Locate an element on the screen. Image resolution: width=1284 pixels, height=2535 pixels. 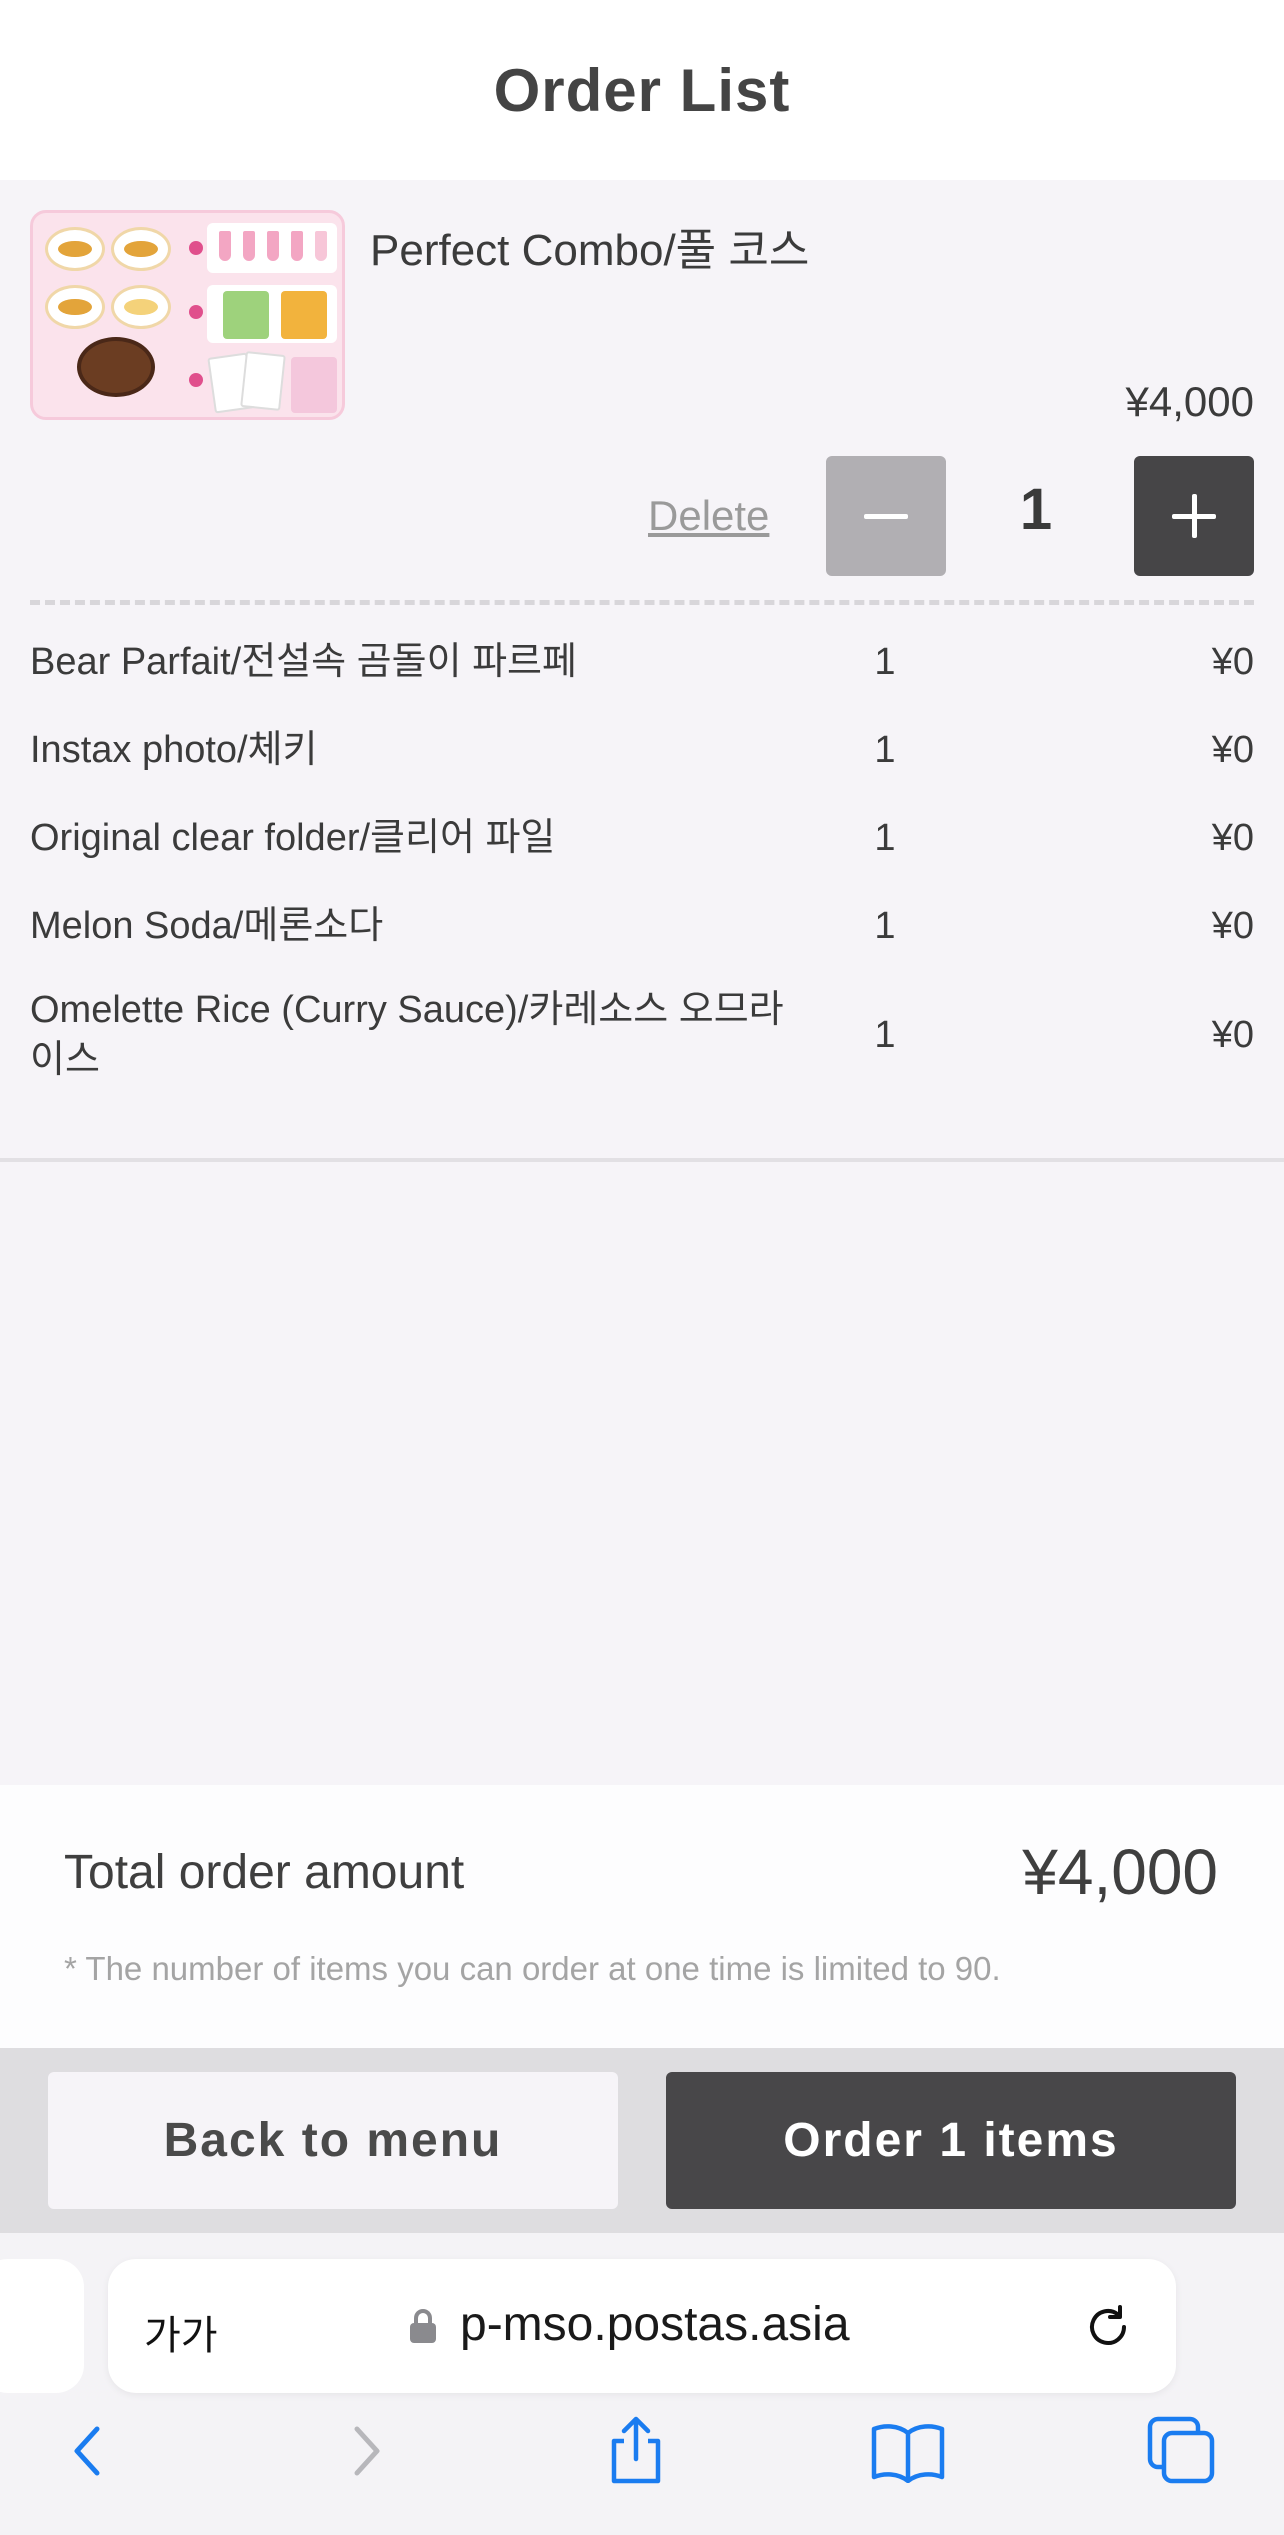
decrease-quantity-button is located at coordinates (886, 516).